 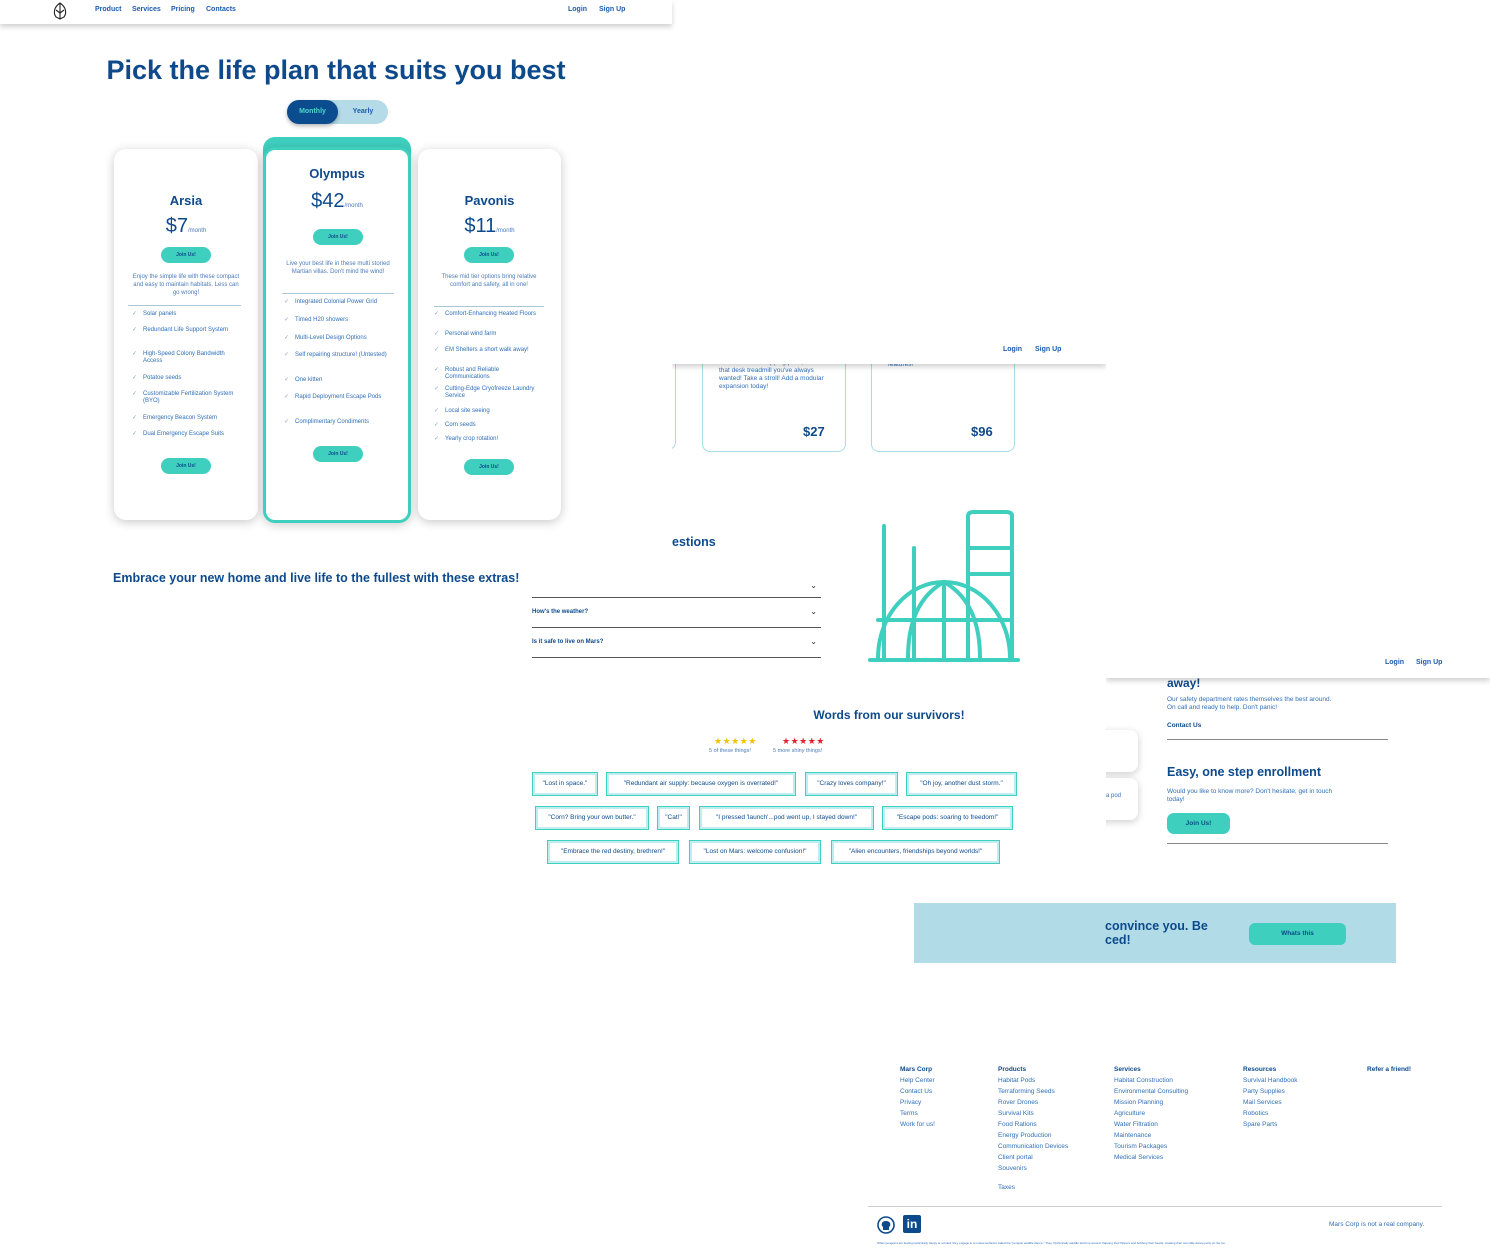 I want to click on feature-item: Comfort-Enhancing Heated Floors, so click(x=489, y=314).